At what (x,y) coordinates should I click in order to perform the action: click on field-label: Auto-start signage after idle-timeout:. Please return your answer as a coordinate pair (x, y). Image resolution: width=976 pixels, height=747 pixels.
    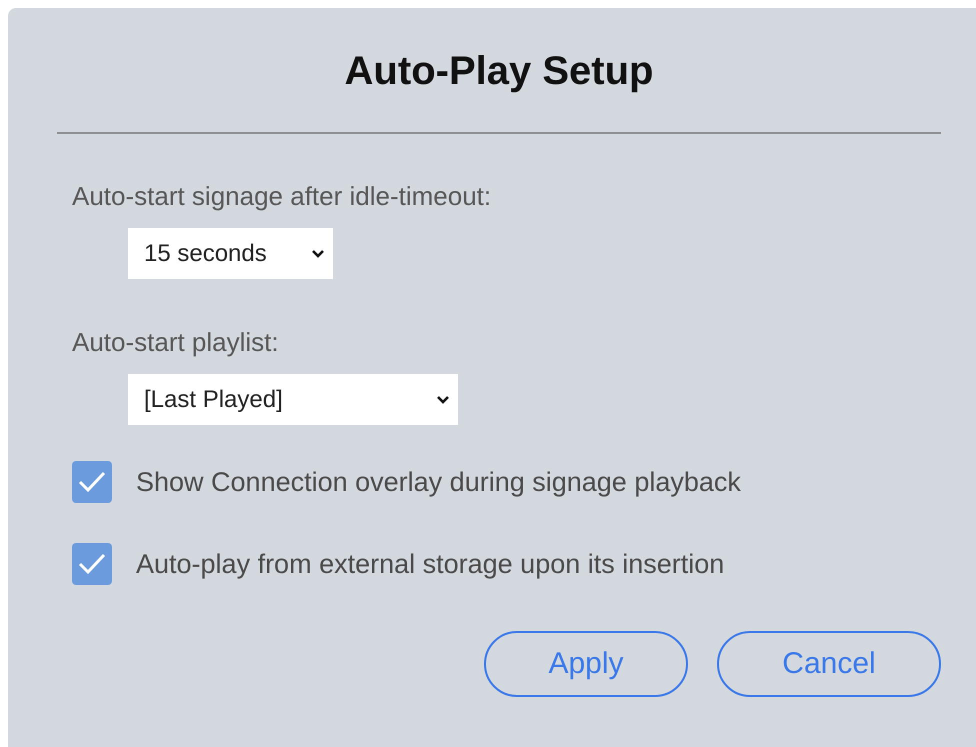
    Looking at the image, I should click on (282, 196).